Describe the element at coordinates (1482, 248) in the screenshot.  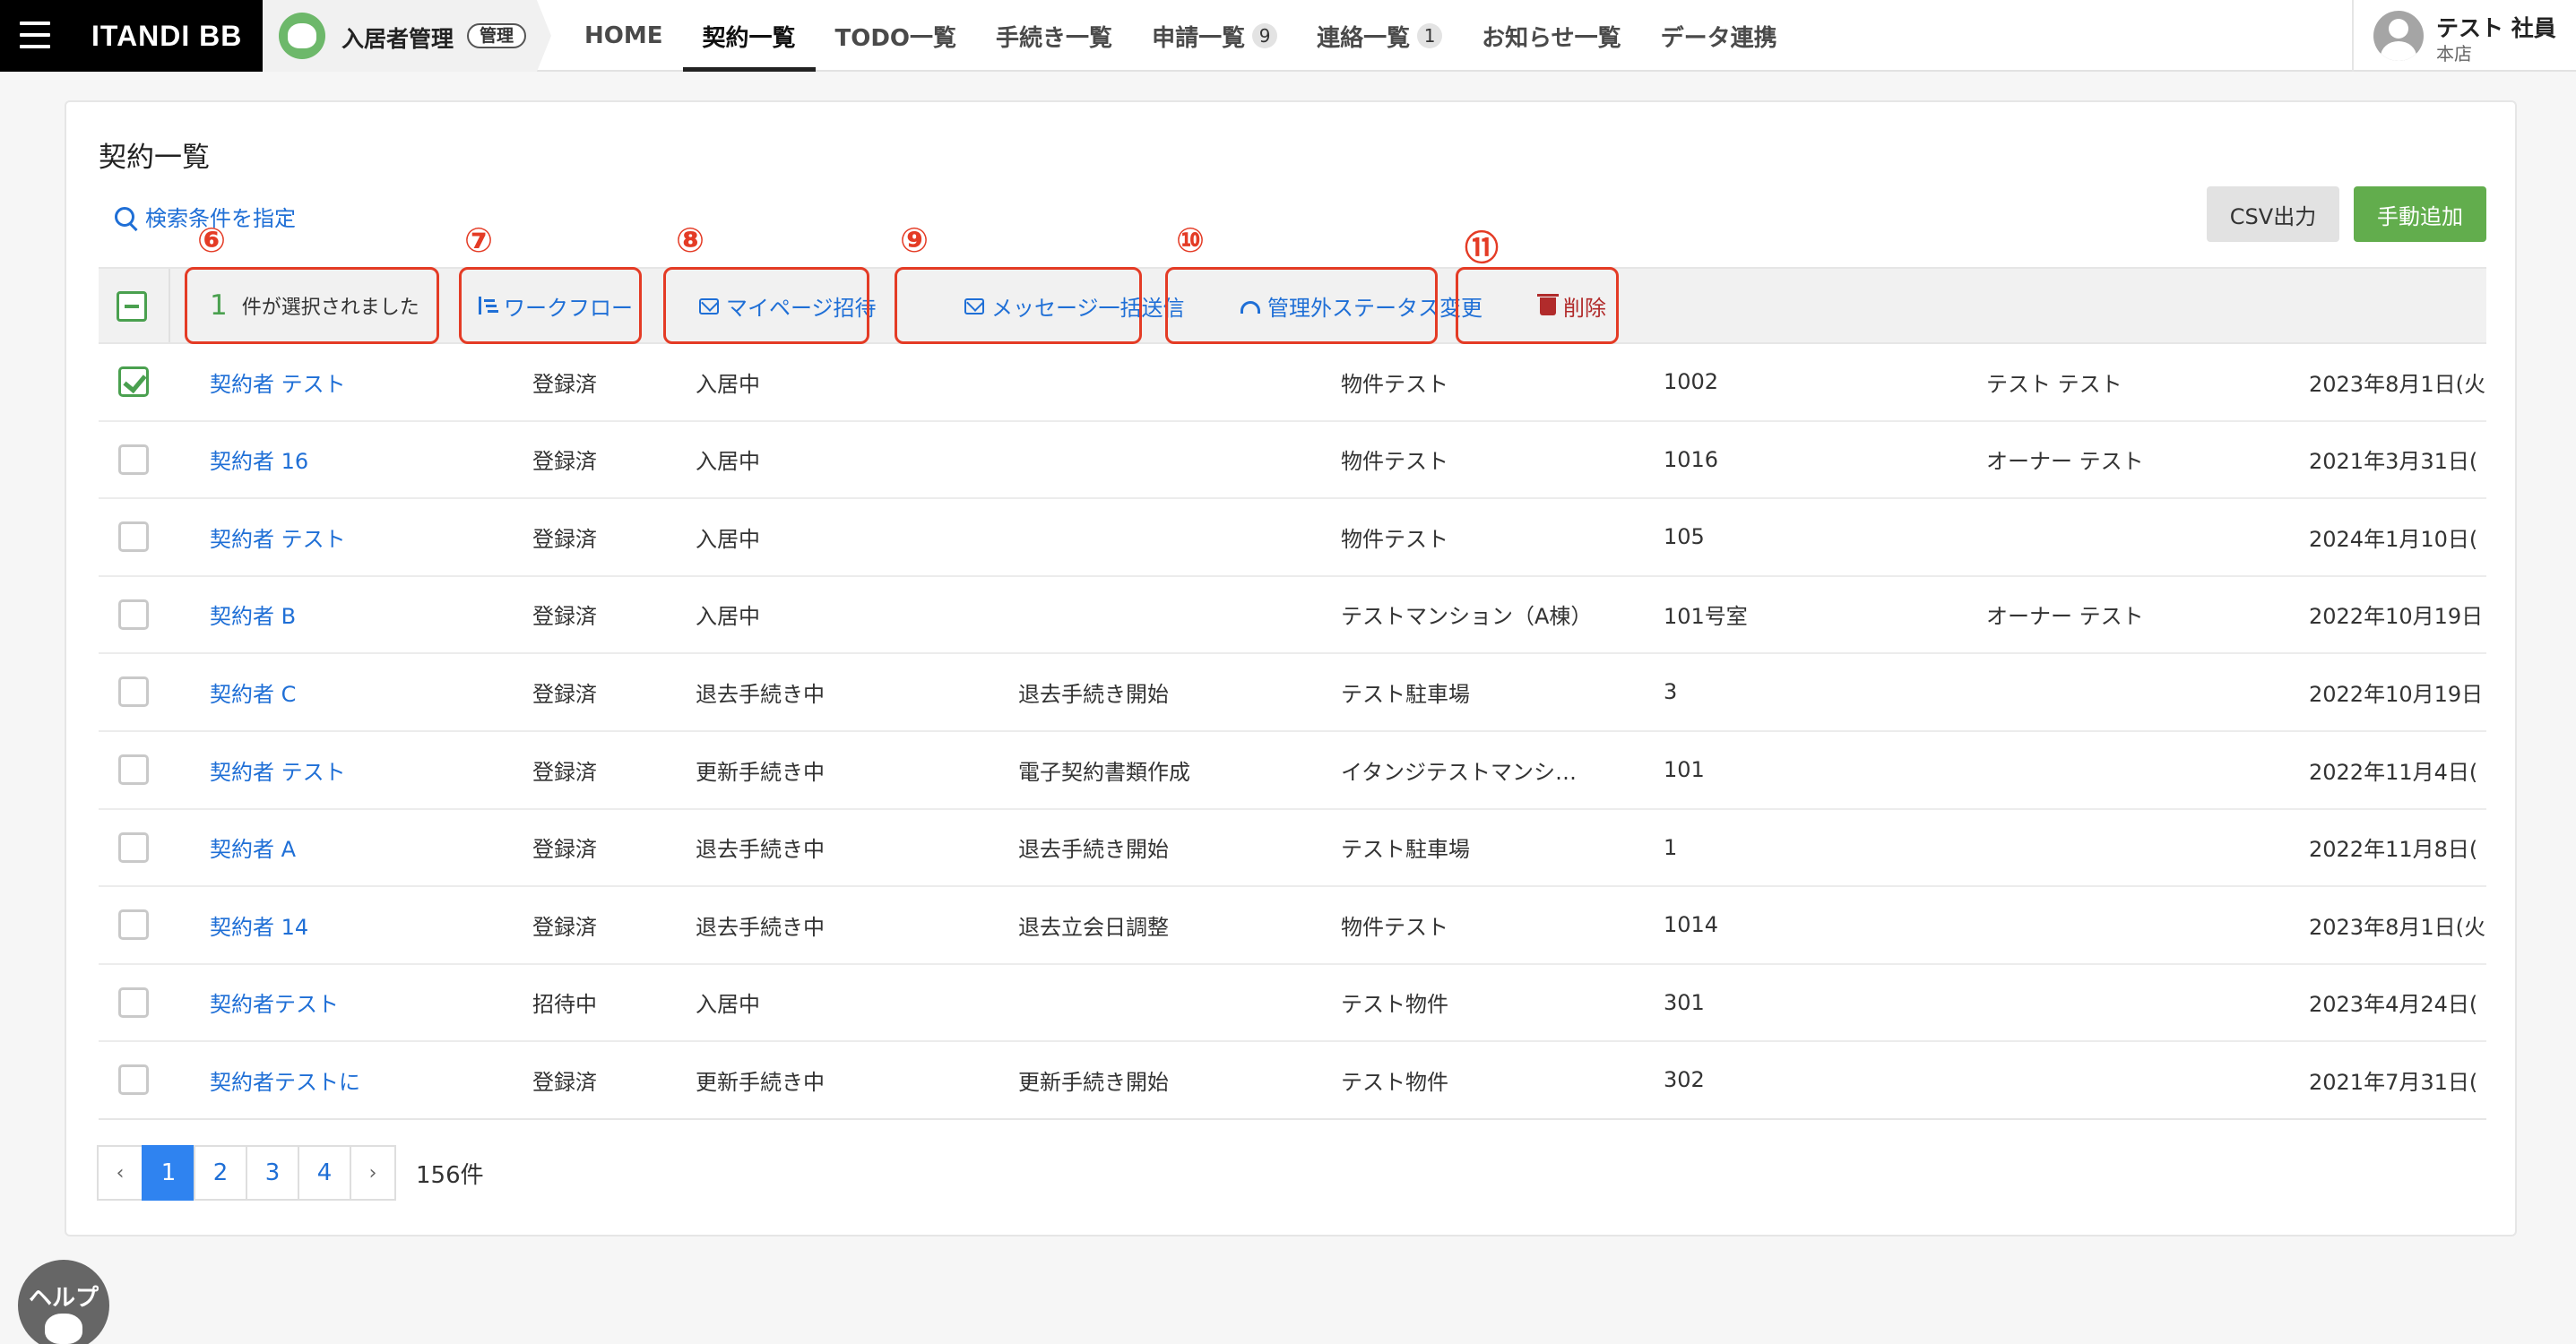
I see `annotation-number-11: ⑪` at that location.